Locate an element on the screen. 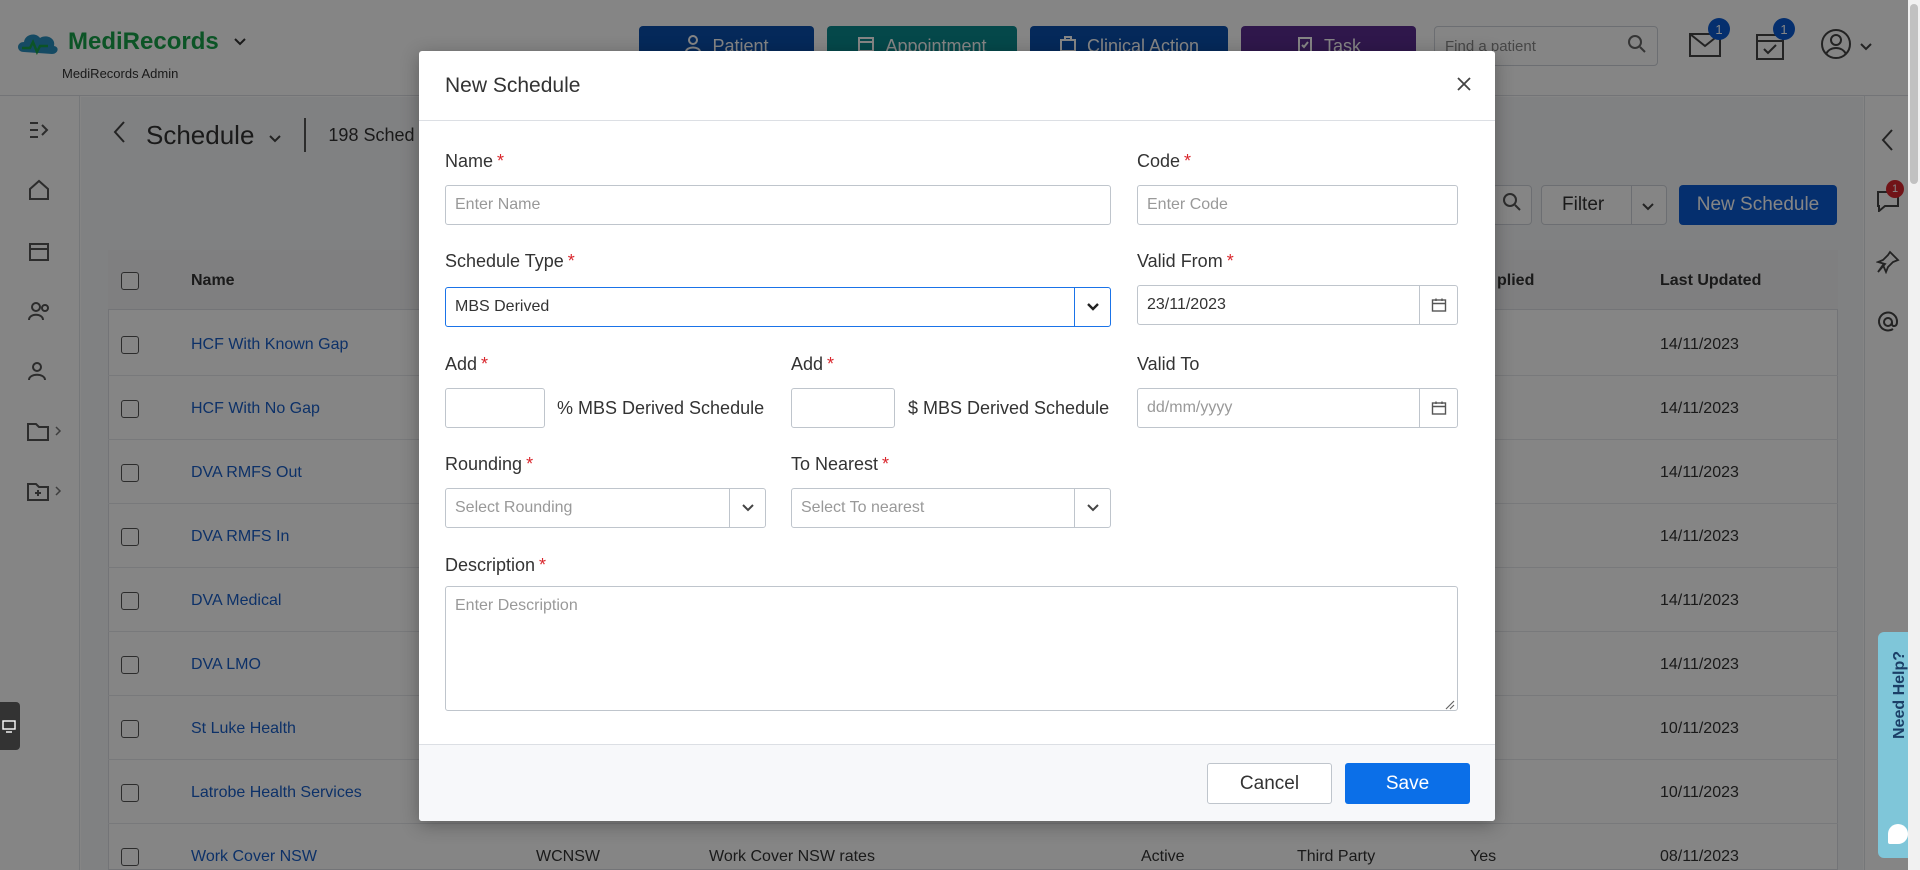 The image size is (1920, 870). code-placeholder: Enter Code is located at coordinates (1187, 204).